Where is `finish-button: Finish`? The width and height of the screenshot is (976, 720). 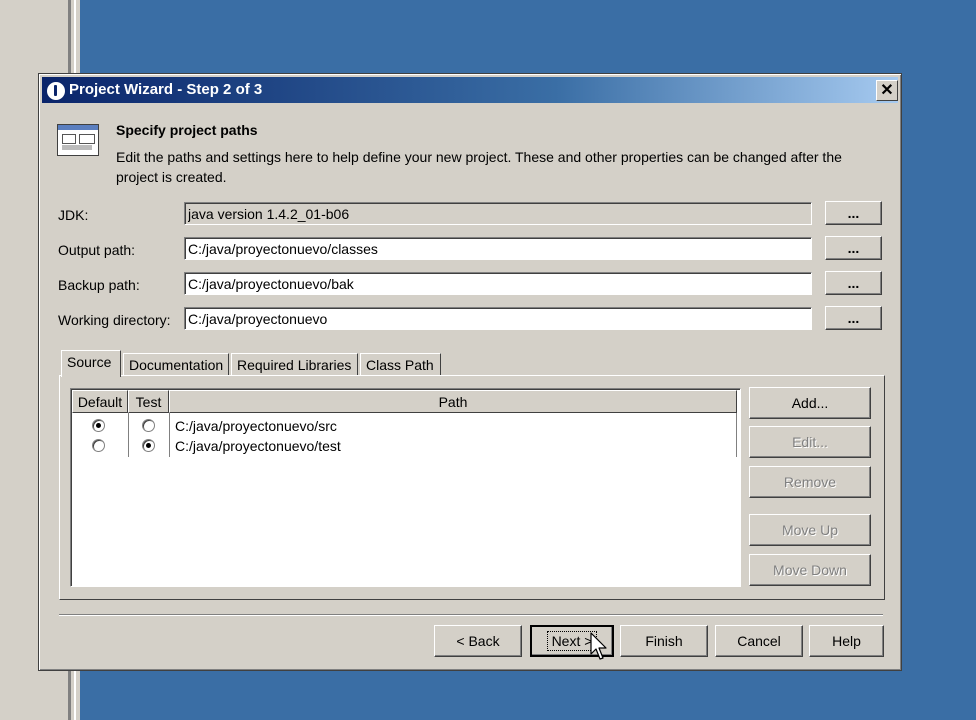 finish-button: Finish is located at coordinates (664, 641).